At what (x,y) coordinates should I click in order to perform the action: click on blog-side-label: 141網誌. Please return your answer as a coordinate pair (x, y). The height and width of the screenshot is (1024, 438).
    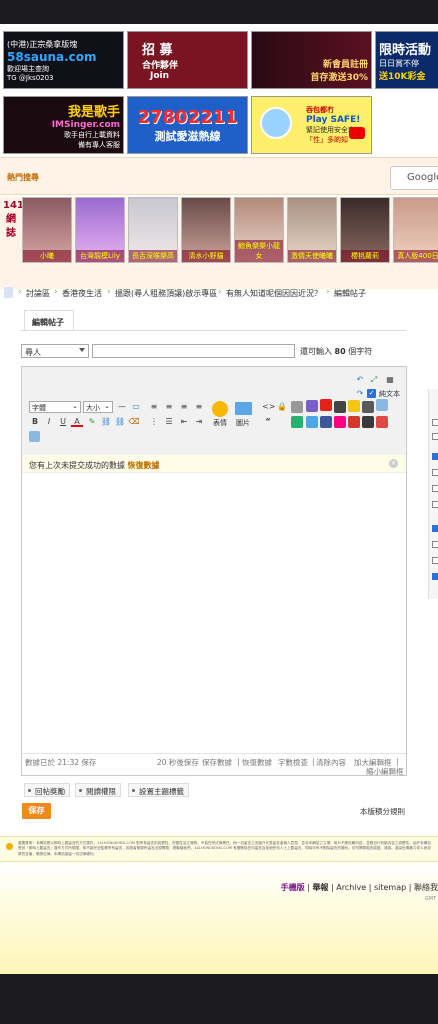
    Looking at the image, I should click on (13, 220).